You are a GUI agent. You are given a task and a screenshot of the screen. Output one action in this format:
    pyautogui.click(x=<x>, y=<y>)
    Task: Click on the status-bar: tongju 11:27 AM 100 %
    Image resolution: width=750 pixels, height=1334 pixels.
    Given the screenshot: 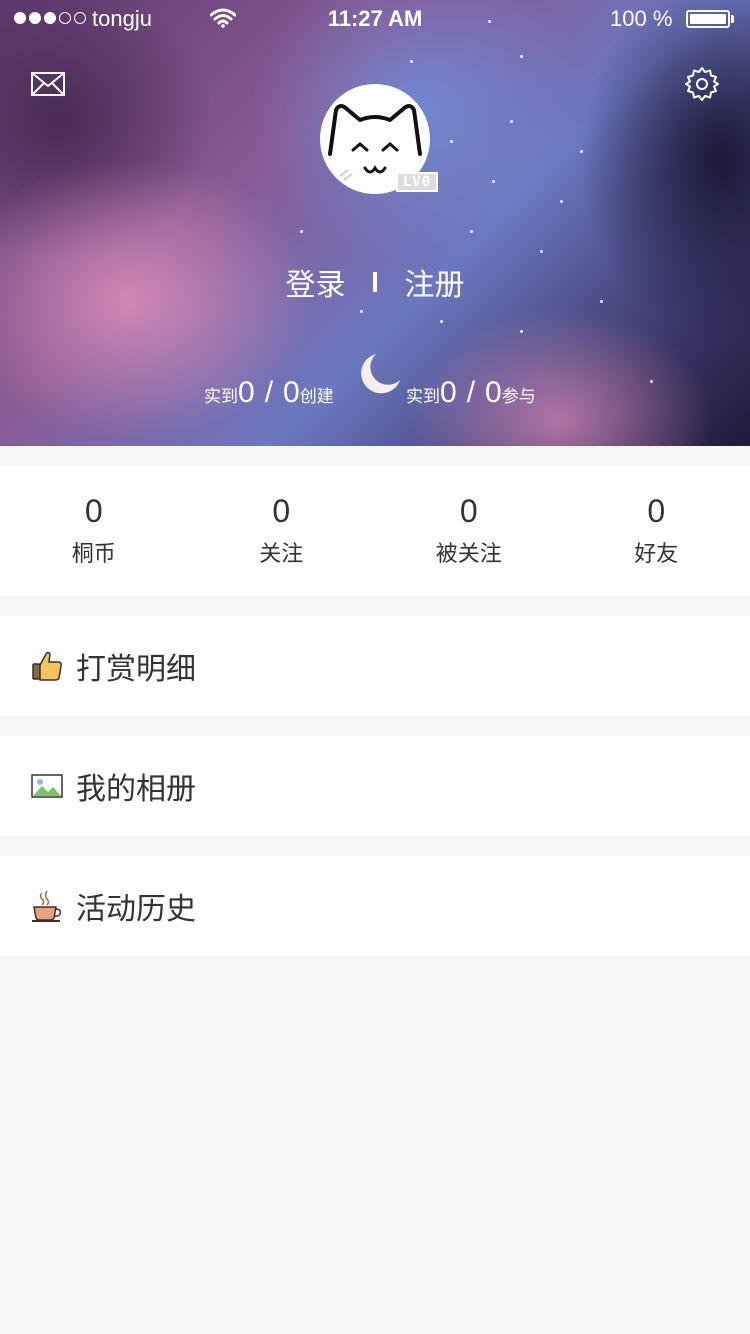 What is the action you would take?
    pyautogui.click(x=375, y=20)
    